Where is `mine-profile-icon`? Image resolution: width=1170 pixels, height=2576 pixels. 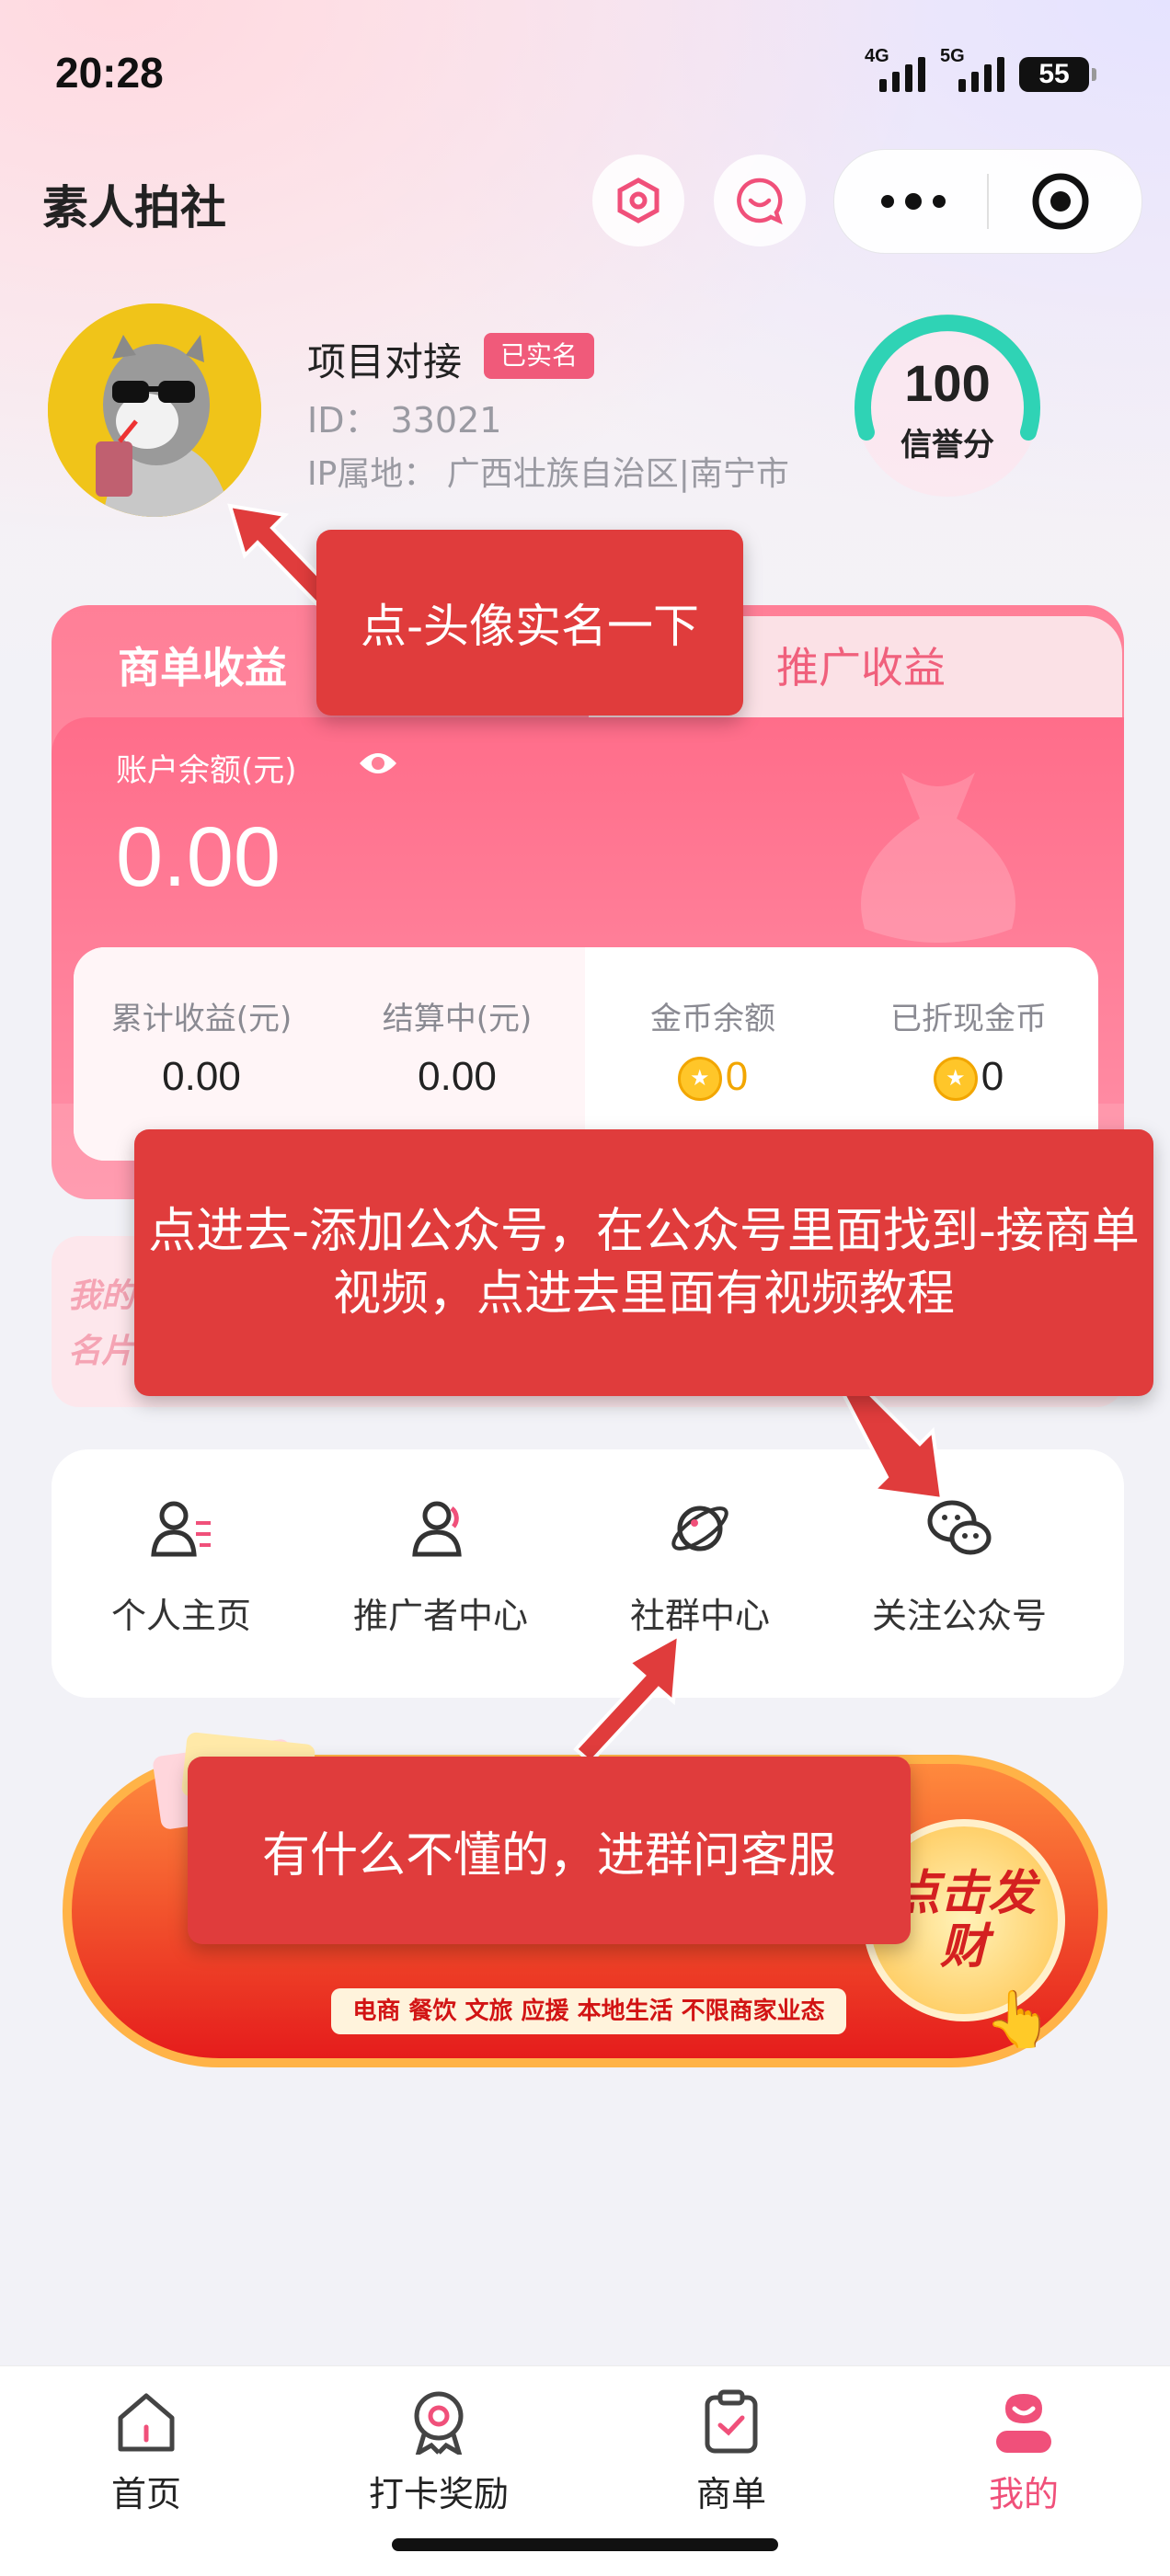 mine-profile-icon is located at coordinates (1023, 2423).